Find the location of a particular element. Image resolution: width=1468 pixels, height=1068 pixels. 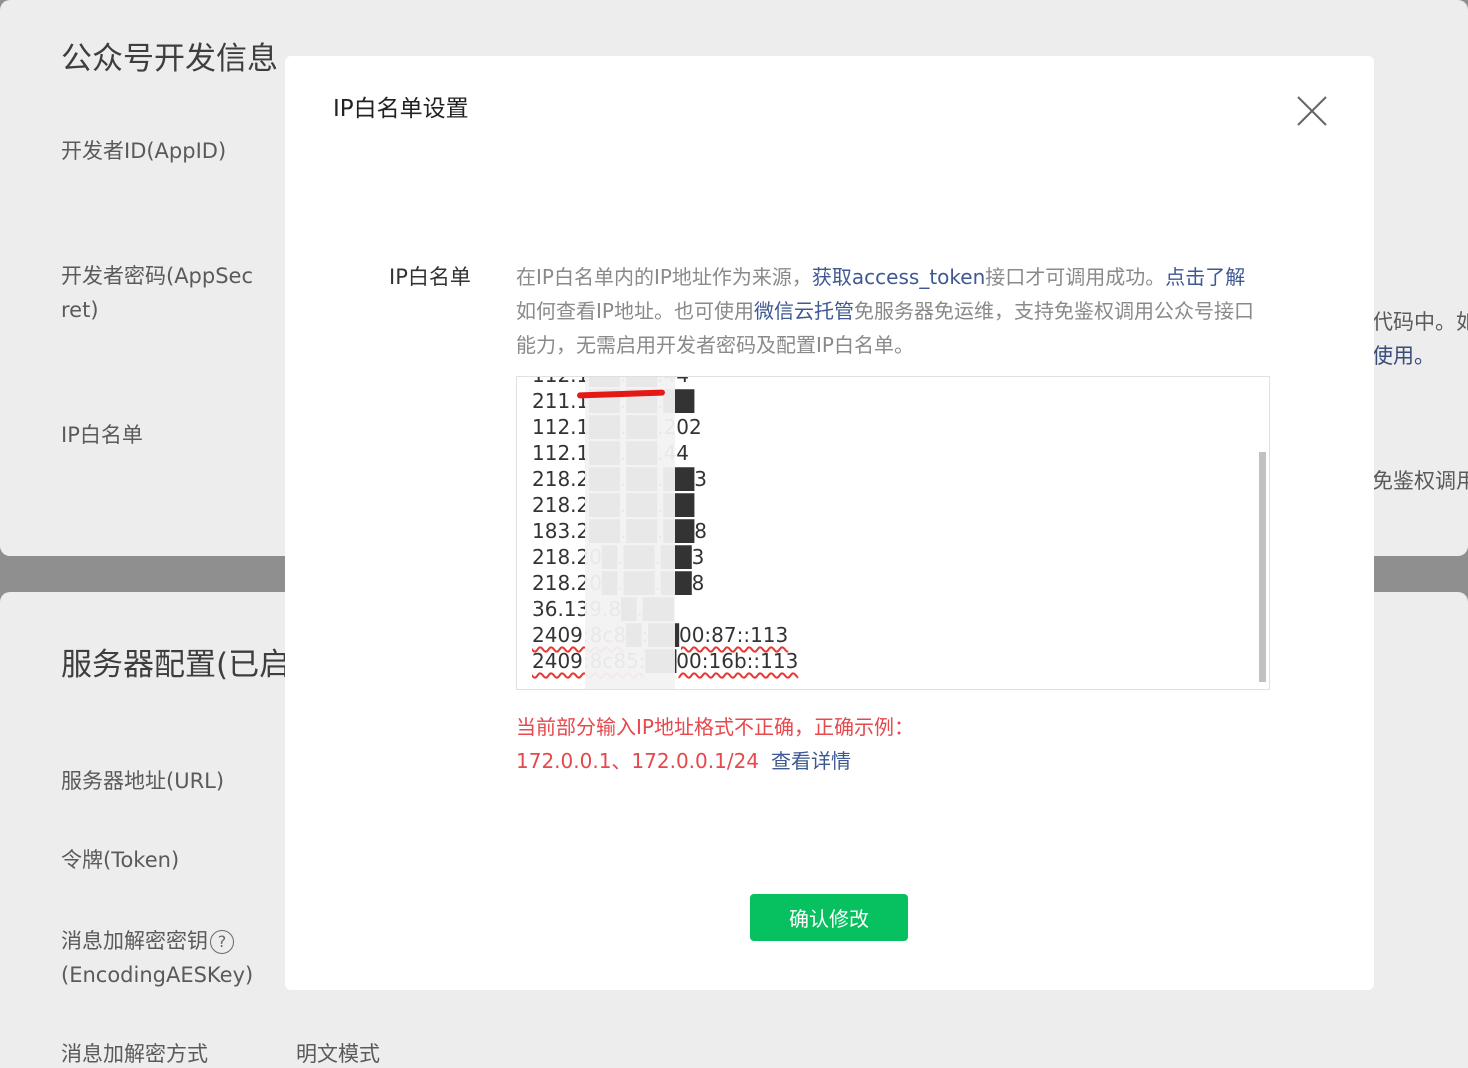

help-icon: ? is located at coordinates (222, 942).